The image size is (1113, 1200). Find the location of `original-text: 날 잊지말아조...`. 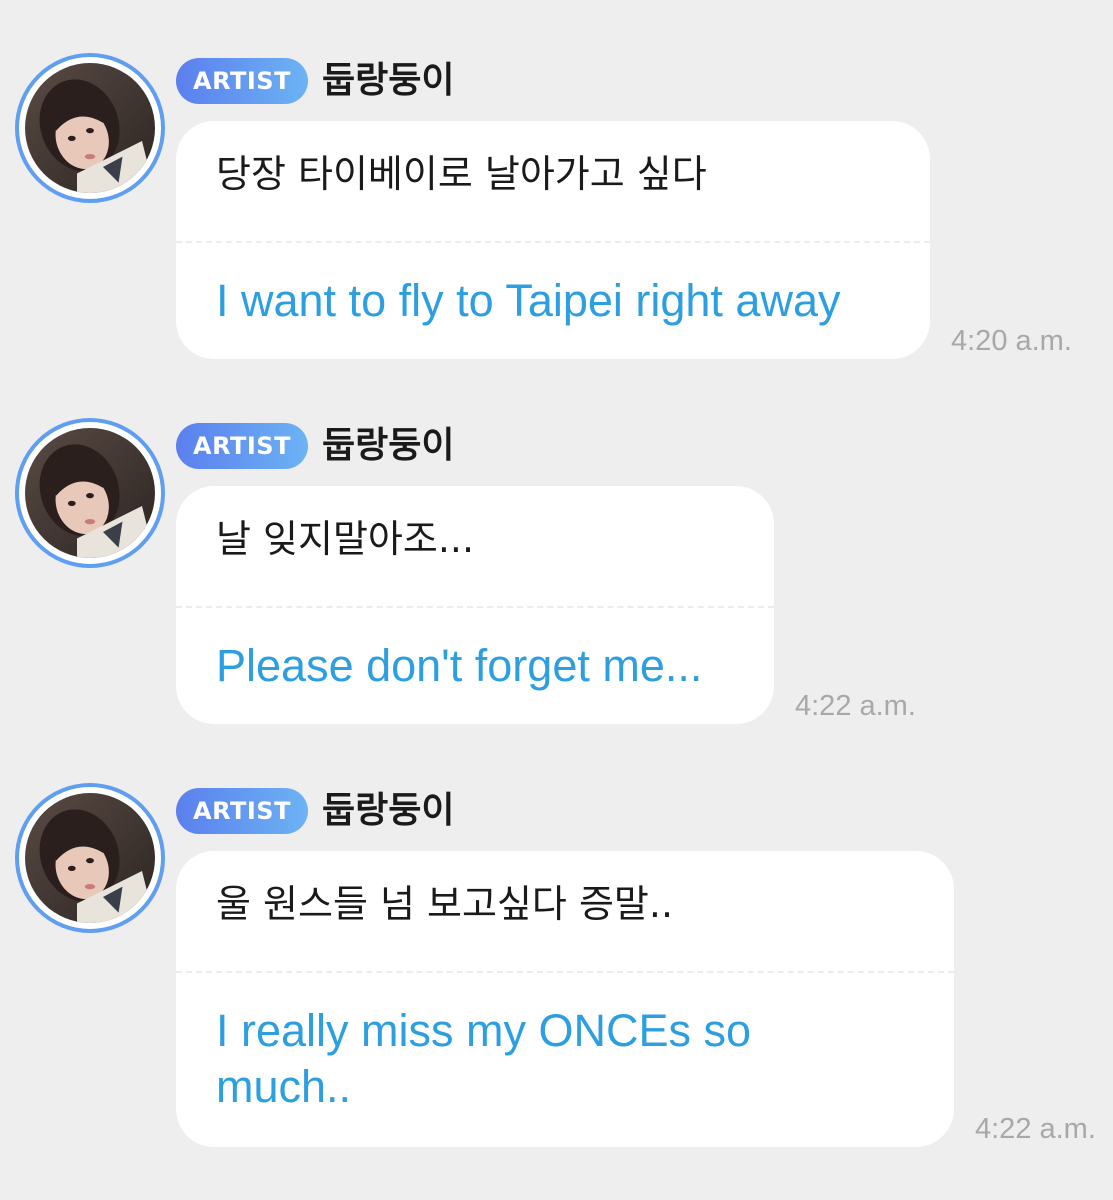

original-text: 날 잊지말아조... is located at coordinates (345, 539).